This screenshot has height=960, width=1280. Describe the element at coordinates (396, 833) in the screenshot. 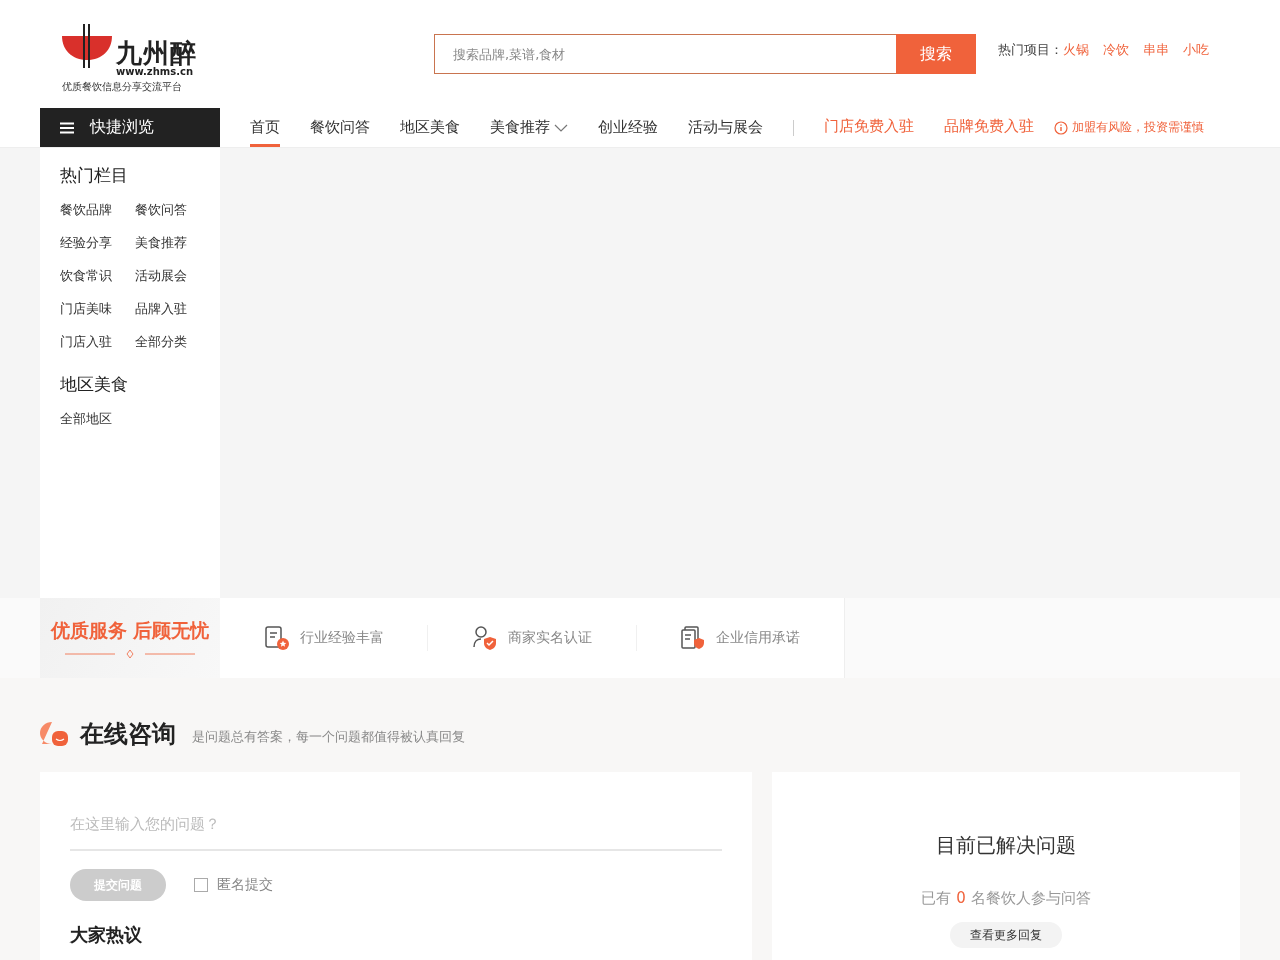

I see `question-field: 在这里输入您的问题？` at that location.